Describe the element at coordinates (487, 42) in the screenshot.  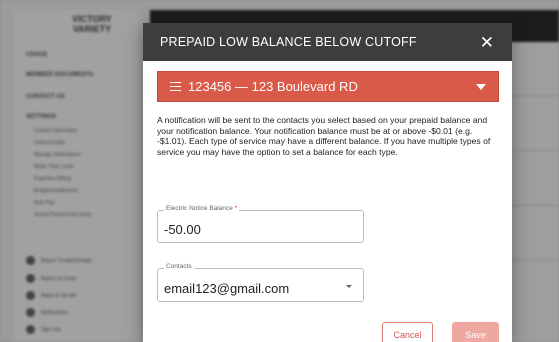
I see `close-icon: ✕` at that location.